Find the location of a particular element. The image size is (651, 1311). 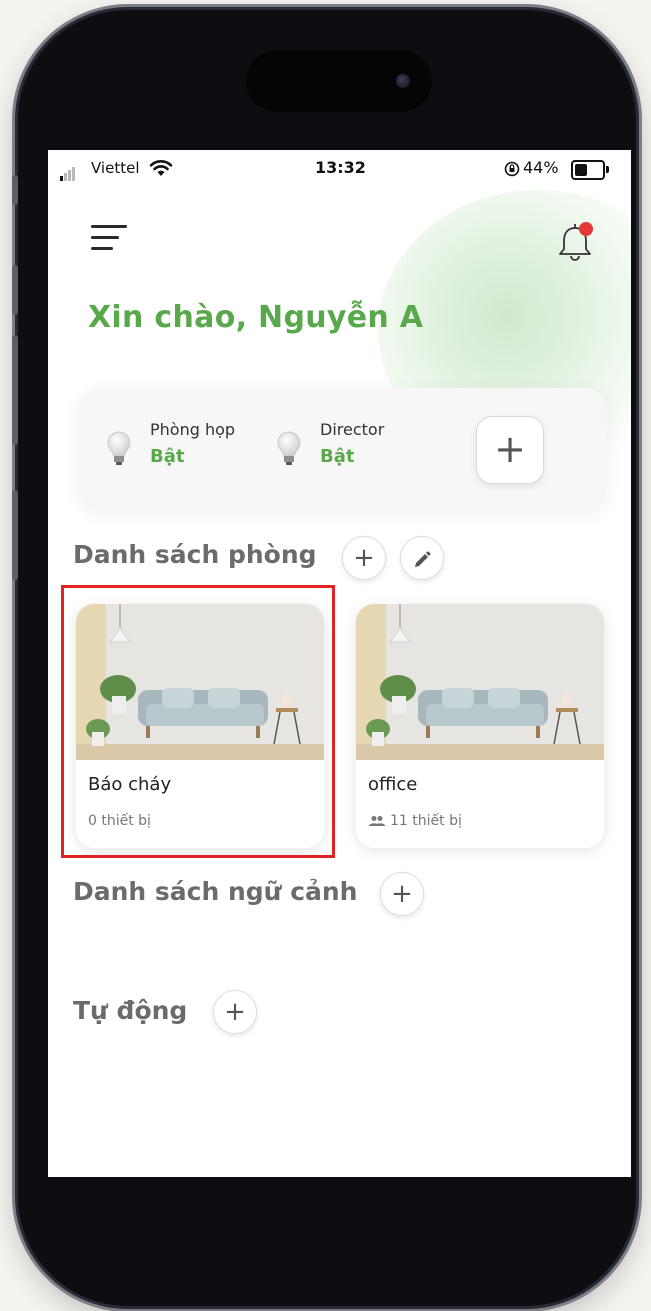

people-icon is located at coordinates (377, 821).